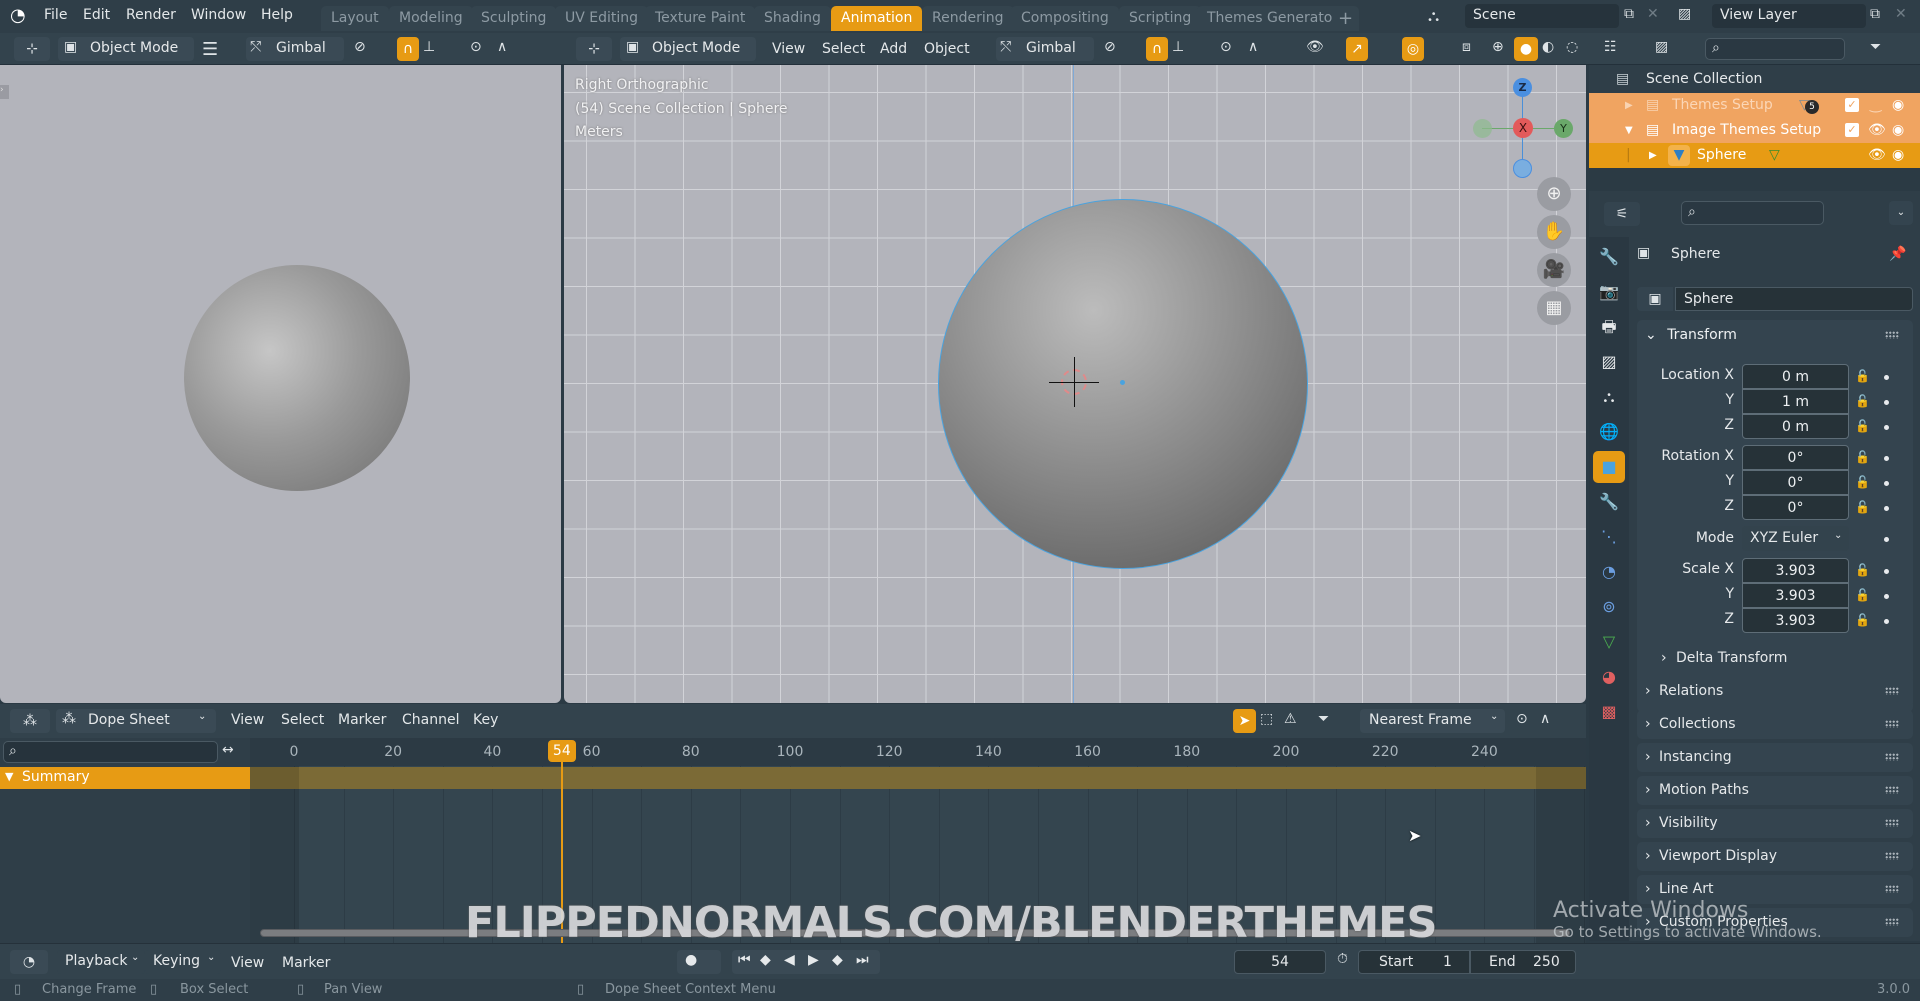 The width and height of the screenshot is (1920, 1001). I want to click on panel-visibility: › Visibility, so click(1775, 823).